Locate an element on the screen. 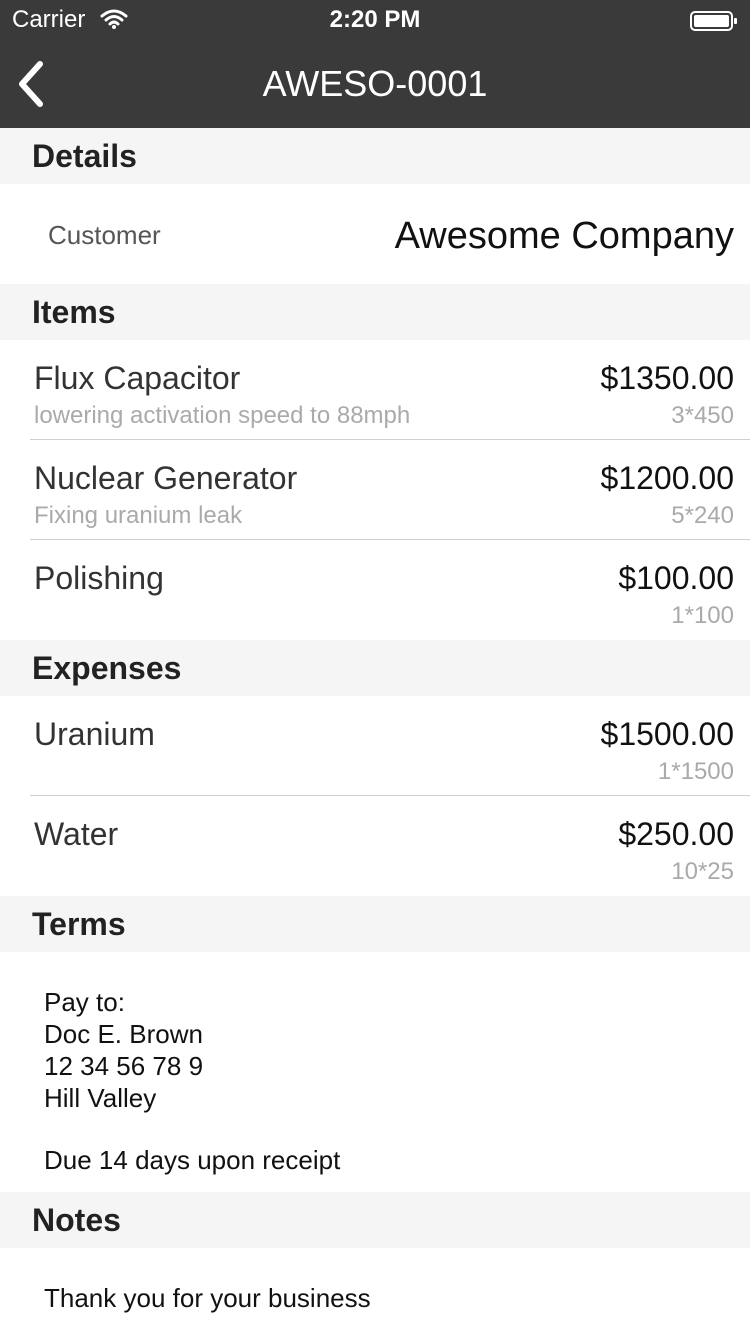  item-amount: $1200.00 is located at coordinates (667, 478).